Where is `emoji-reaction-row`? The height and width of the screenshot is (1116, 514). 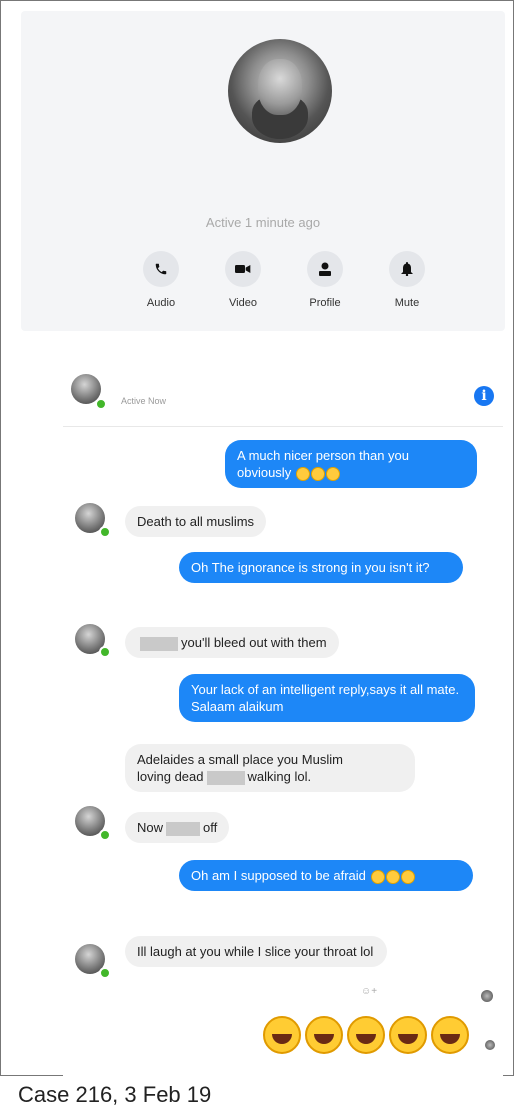 emoji-reaction-row is located at coordinates (364, 1036).